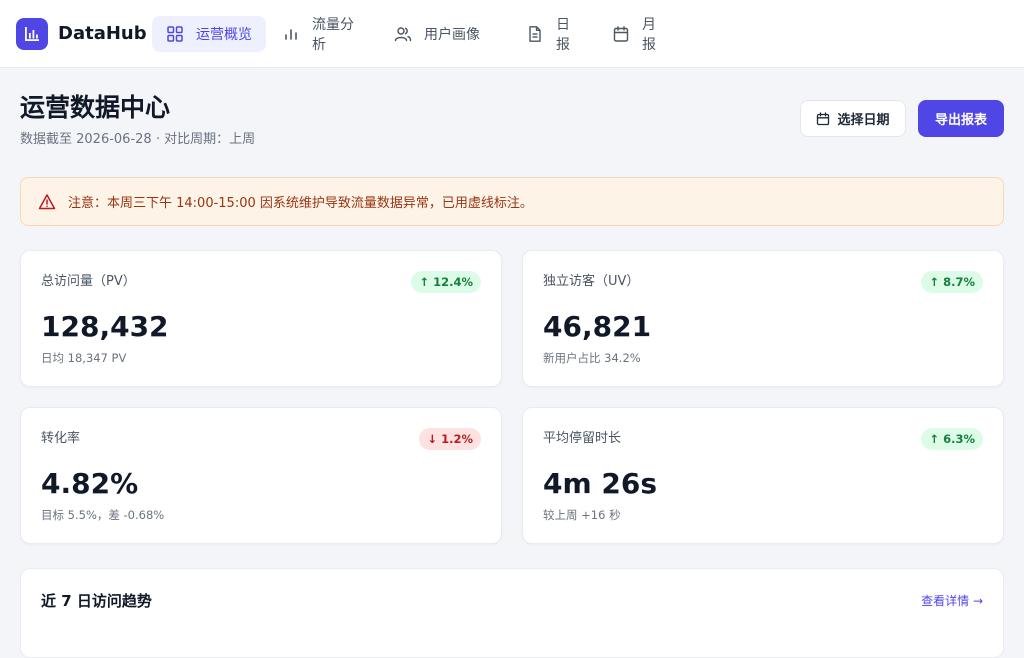 This screenshot has height=658, width=1024. What do you see at coordinates (88, 281) in the screenshot?
I see `metric-label: 总访问量（PV）` at bounding box center [88, 281].